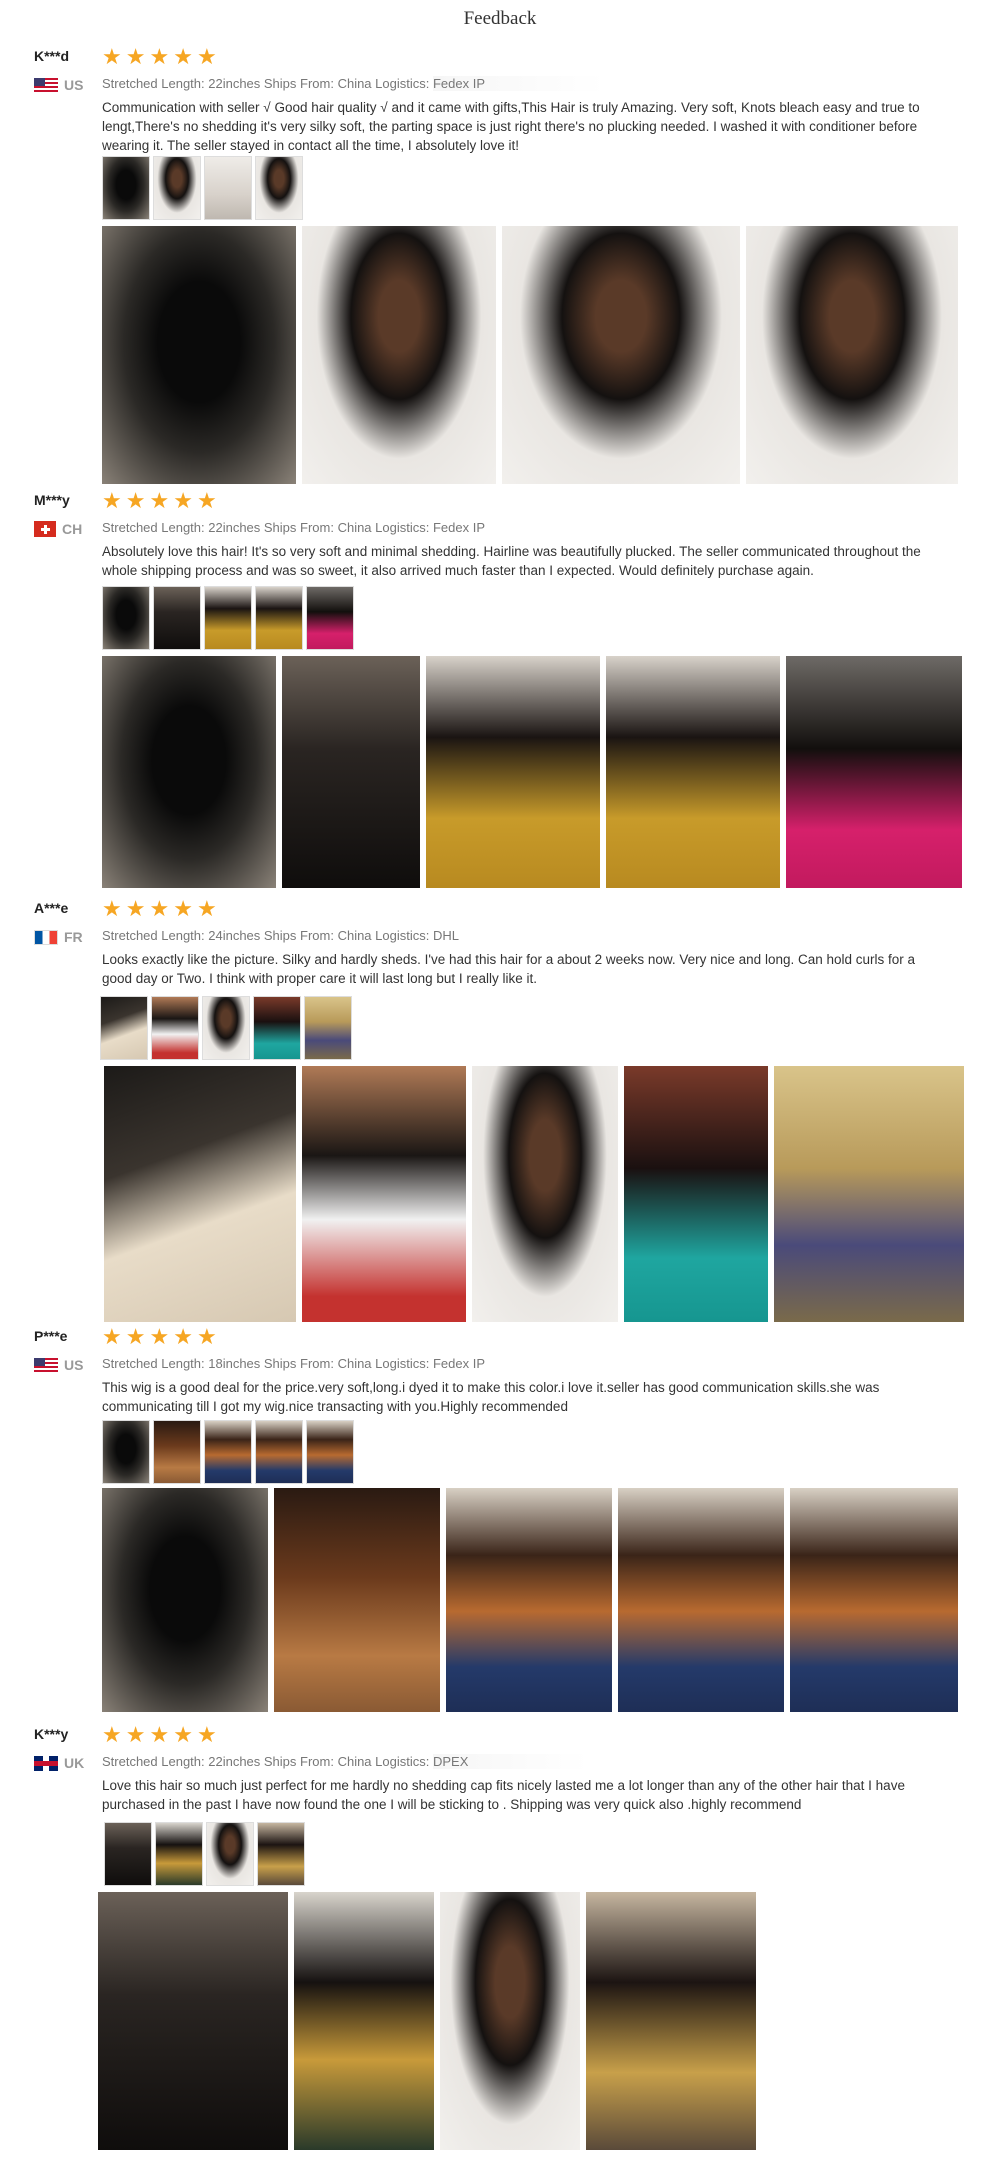 The height and width of the screenshot is (2157, 1000). I want to click on country-code: FR, so click(73, 937).